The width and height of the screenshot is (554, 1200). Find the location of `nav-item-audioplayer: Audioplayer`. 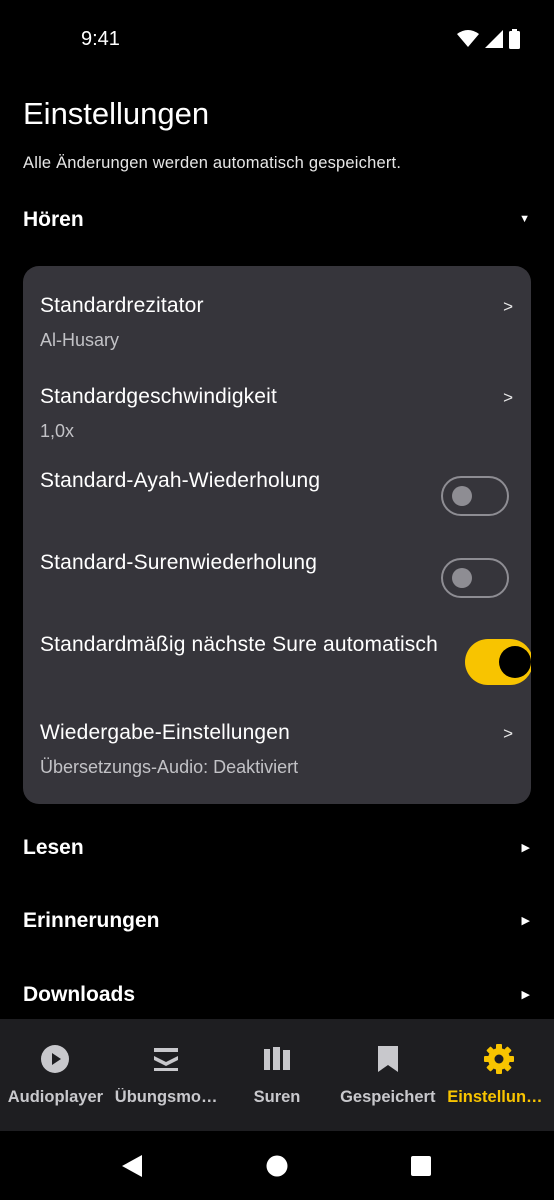

nav-item-audioplayer: Audioplayer is located at coordinates (55, 1075).